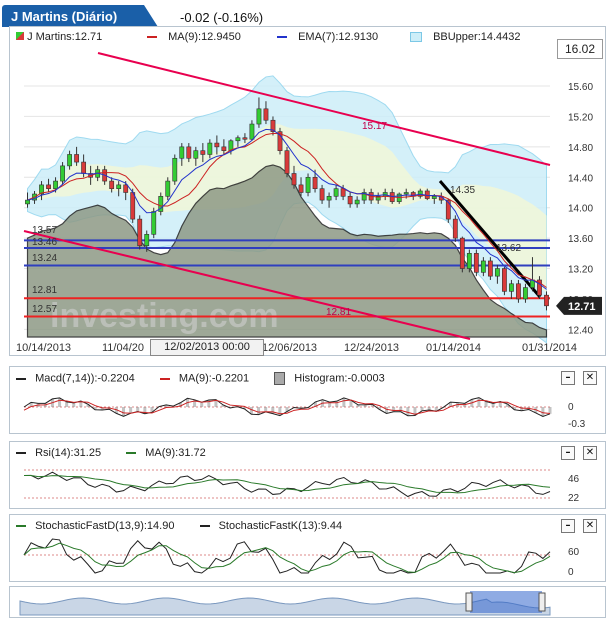 Image resolution: width=613 pixels, height=627 pixels. I want to click on legend-price: J Martins:12.71, so click(59, 37).